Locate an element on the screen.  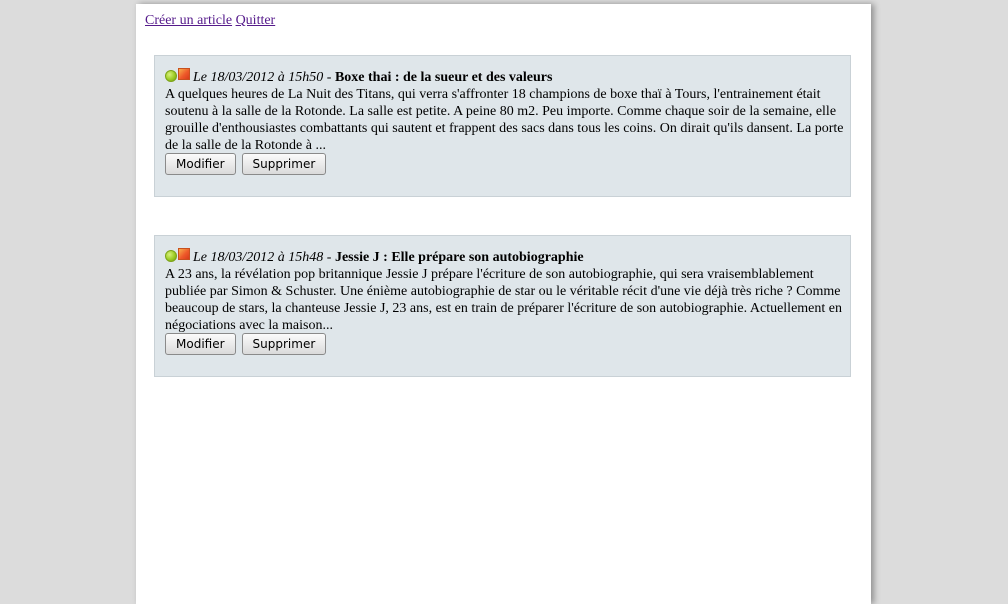
article-date: Le 18/03/2012 à 15h48 is located at coordinates (258, 257).